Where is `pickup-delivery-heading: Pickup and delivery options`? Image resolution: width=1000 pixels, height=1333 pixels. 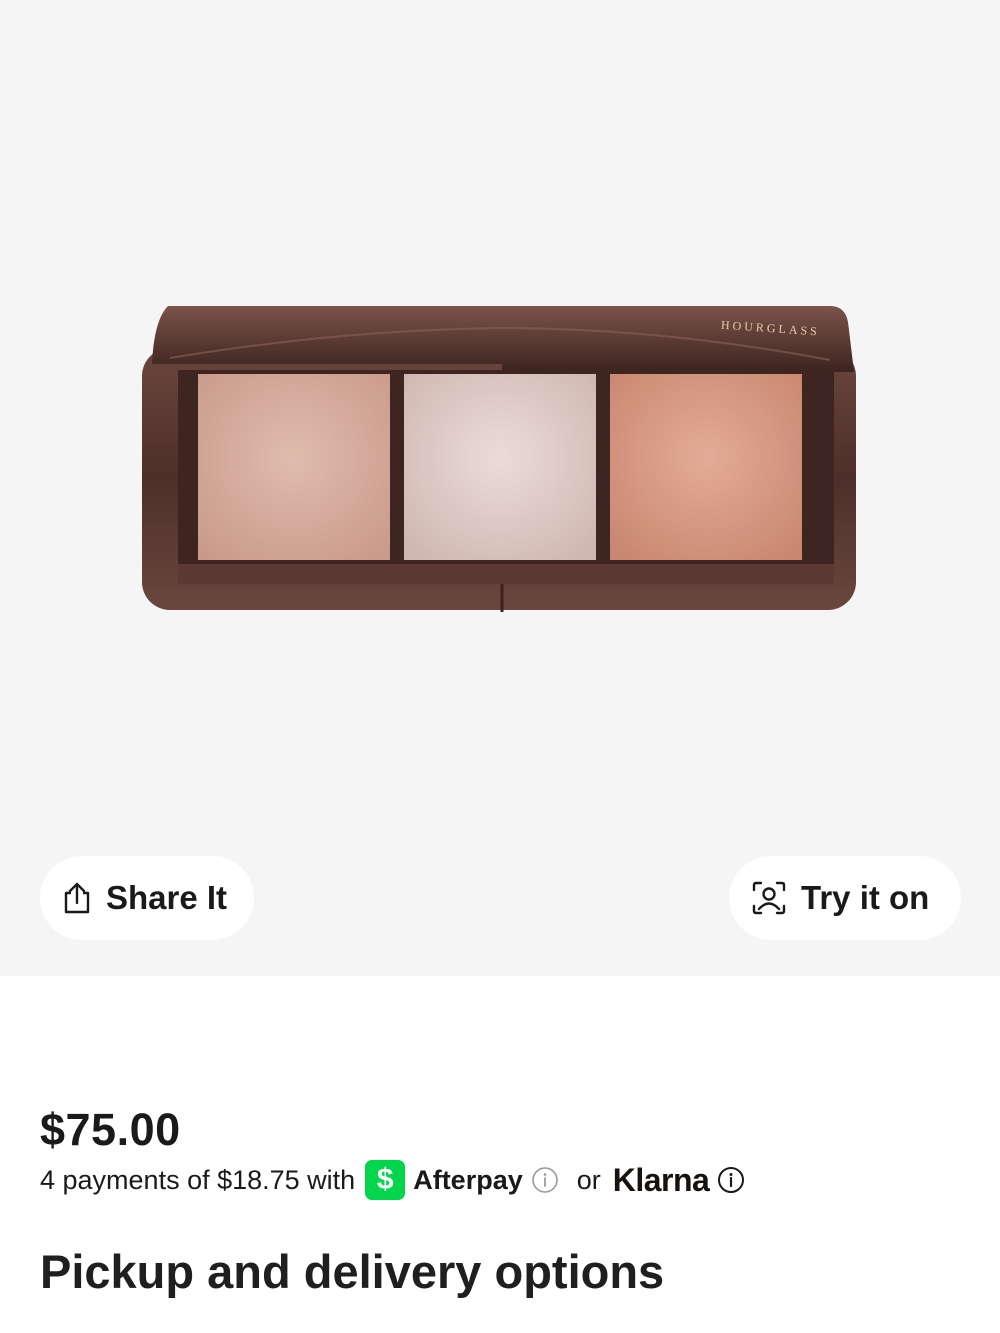
pickup-delivery-heading: Pickup and delivery options is located at coordinates (352, 1271).